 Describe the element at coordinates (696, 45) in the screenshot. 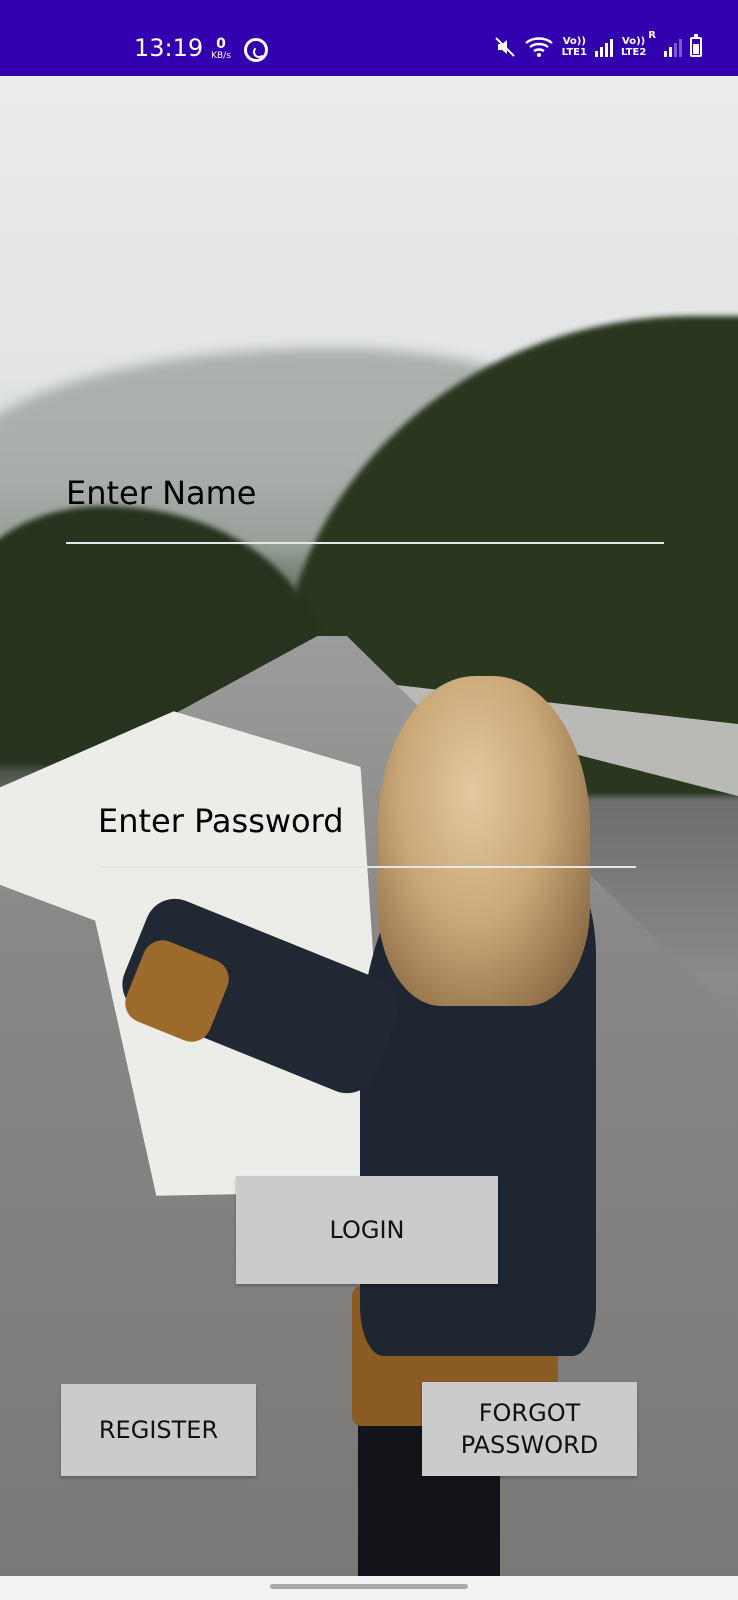

I see `battery-icon` at that location.